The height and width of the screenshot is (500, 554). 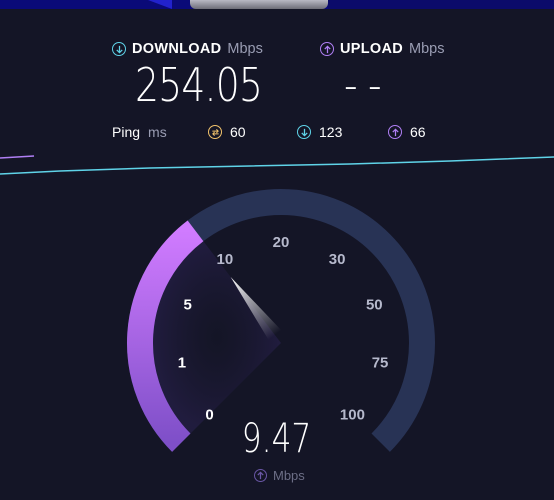 I want to click on gauge-tick-label: 75, so click(x=380, y=363).